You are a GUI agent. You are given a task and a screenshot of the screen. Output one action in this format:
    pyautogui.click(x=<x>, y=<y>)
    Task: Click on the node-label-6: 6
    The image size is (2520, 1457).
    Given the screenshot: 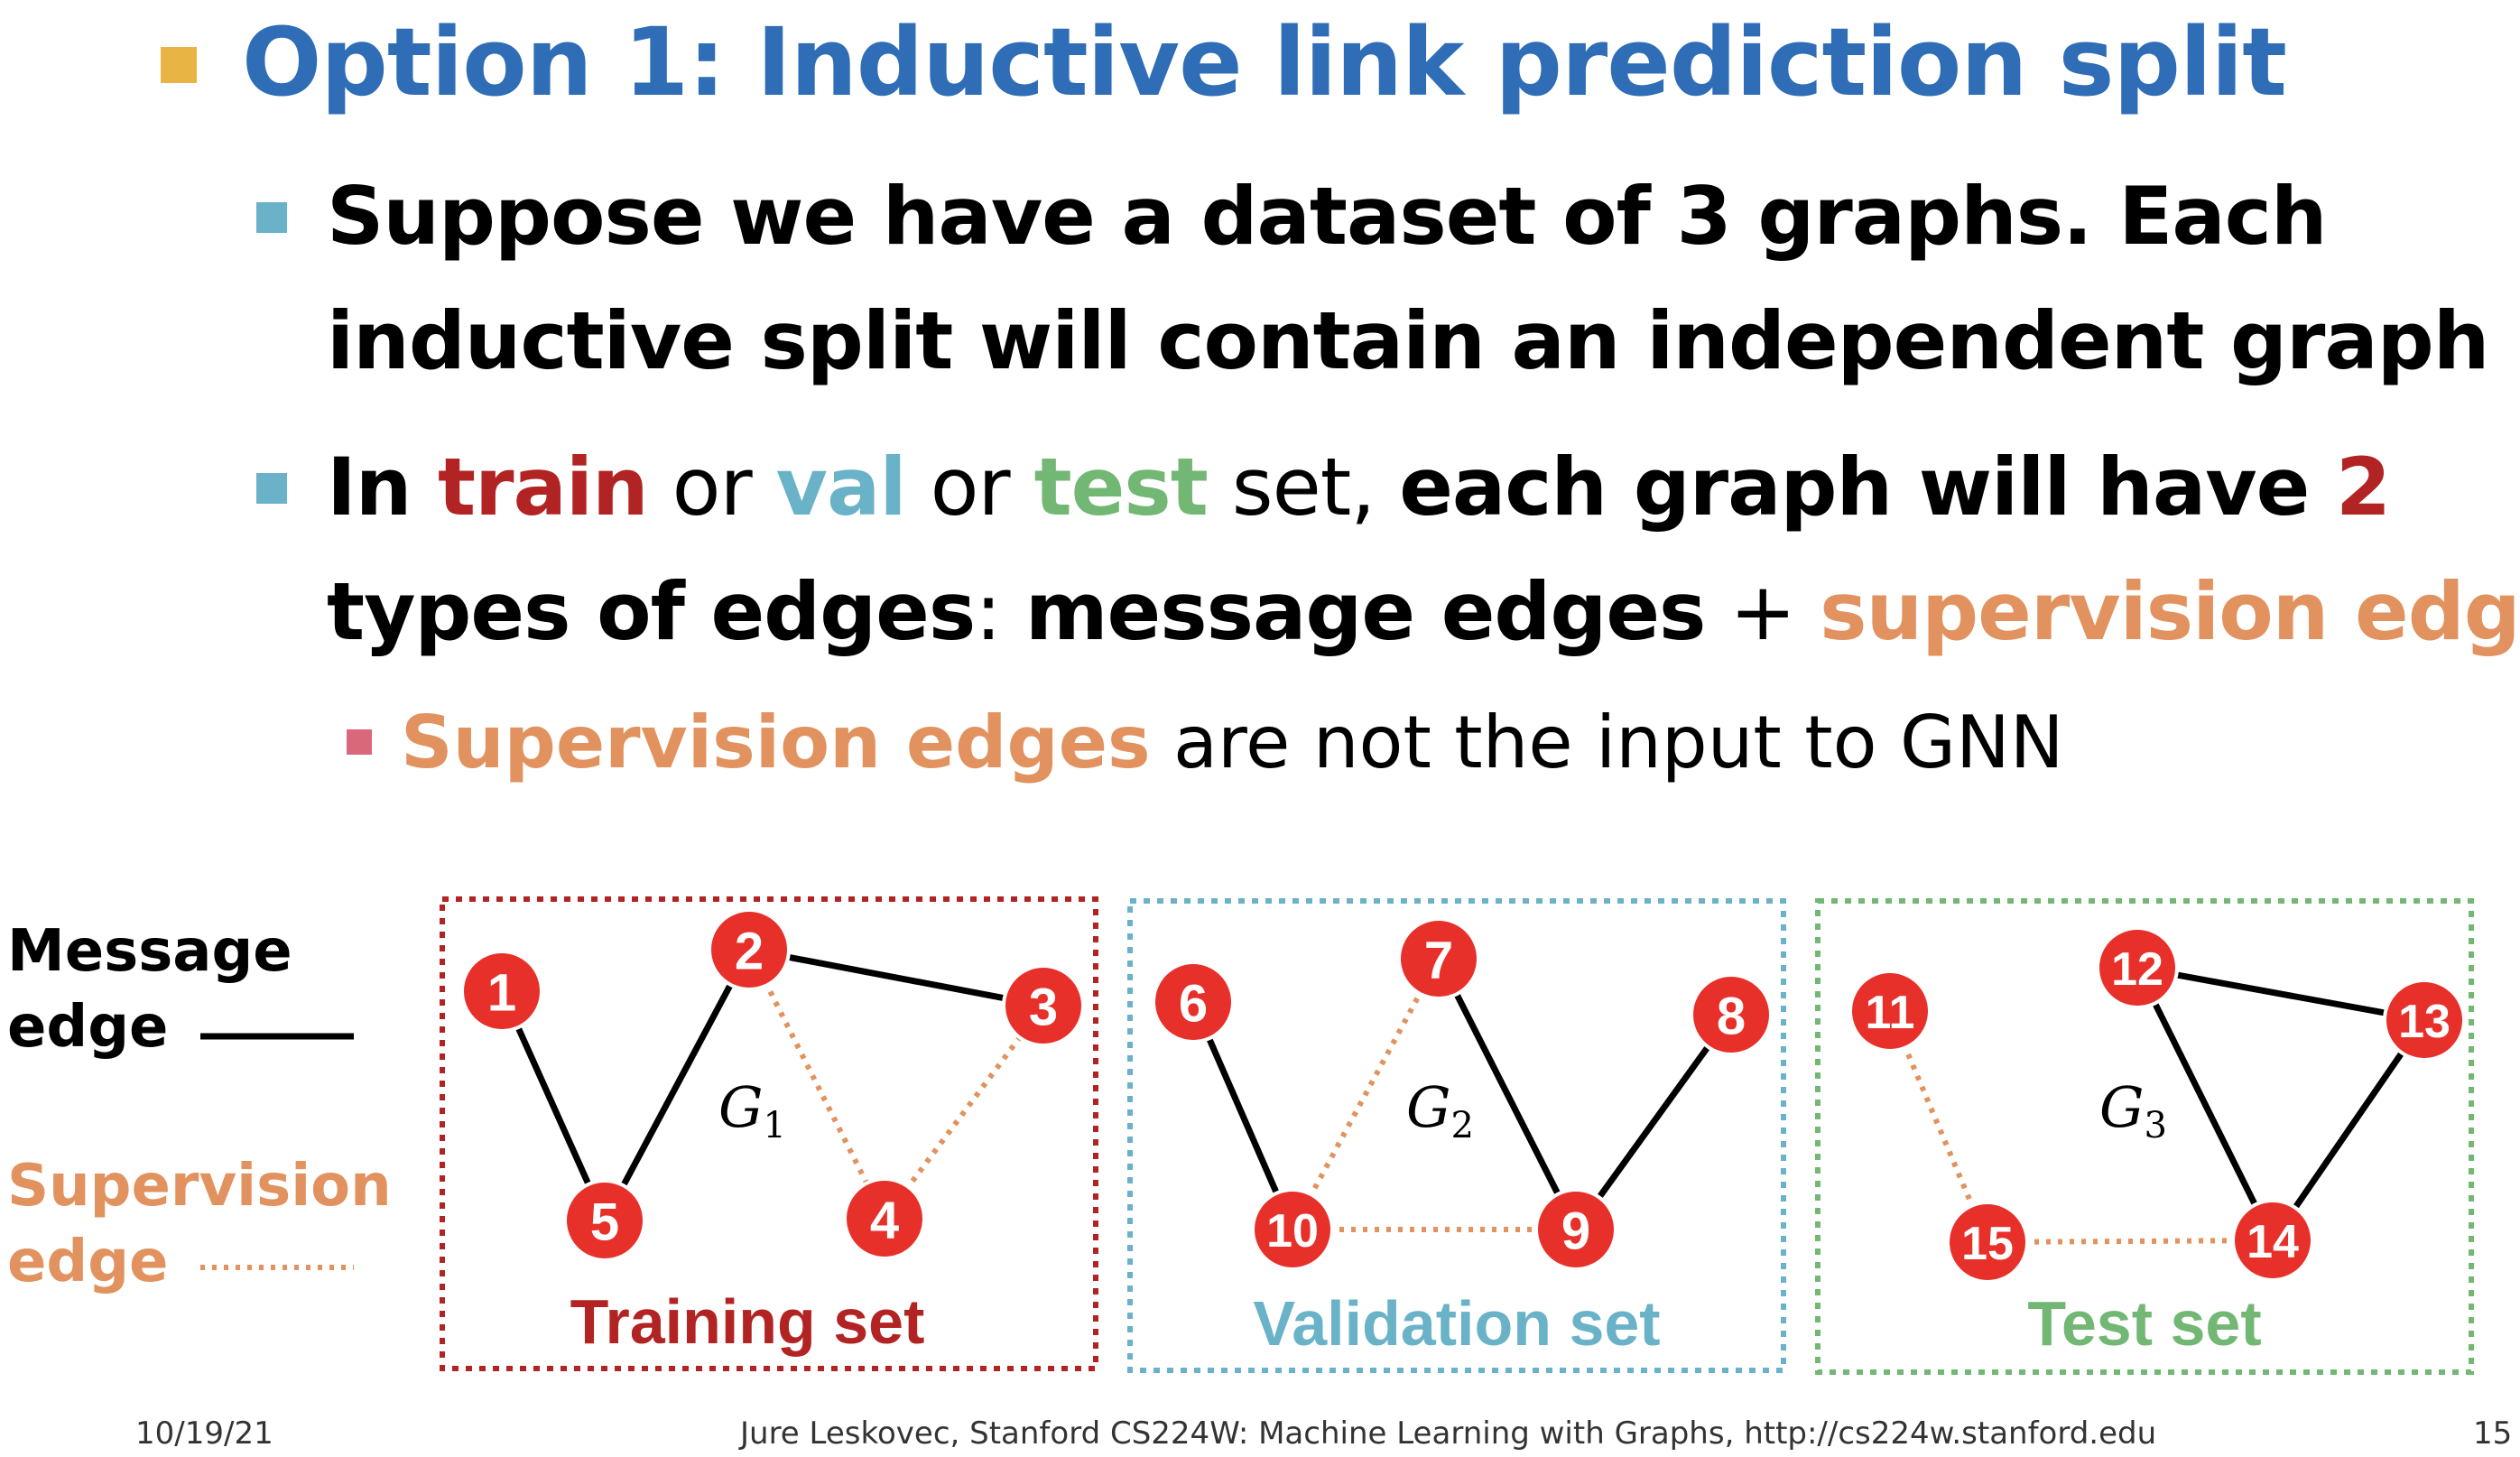 What is the action you would take?
    pyautogui.click(x=1193, y=1004)
    